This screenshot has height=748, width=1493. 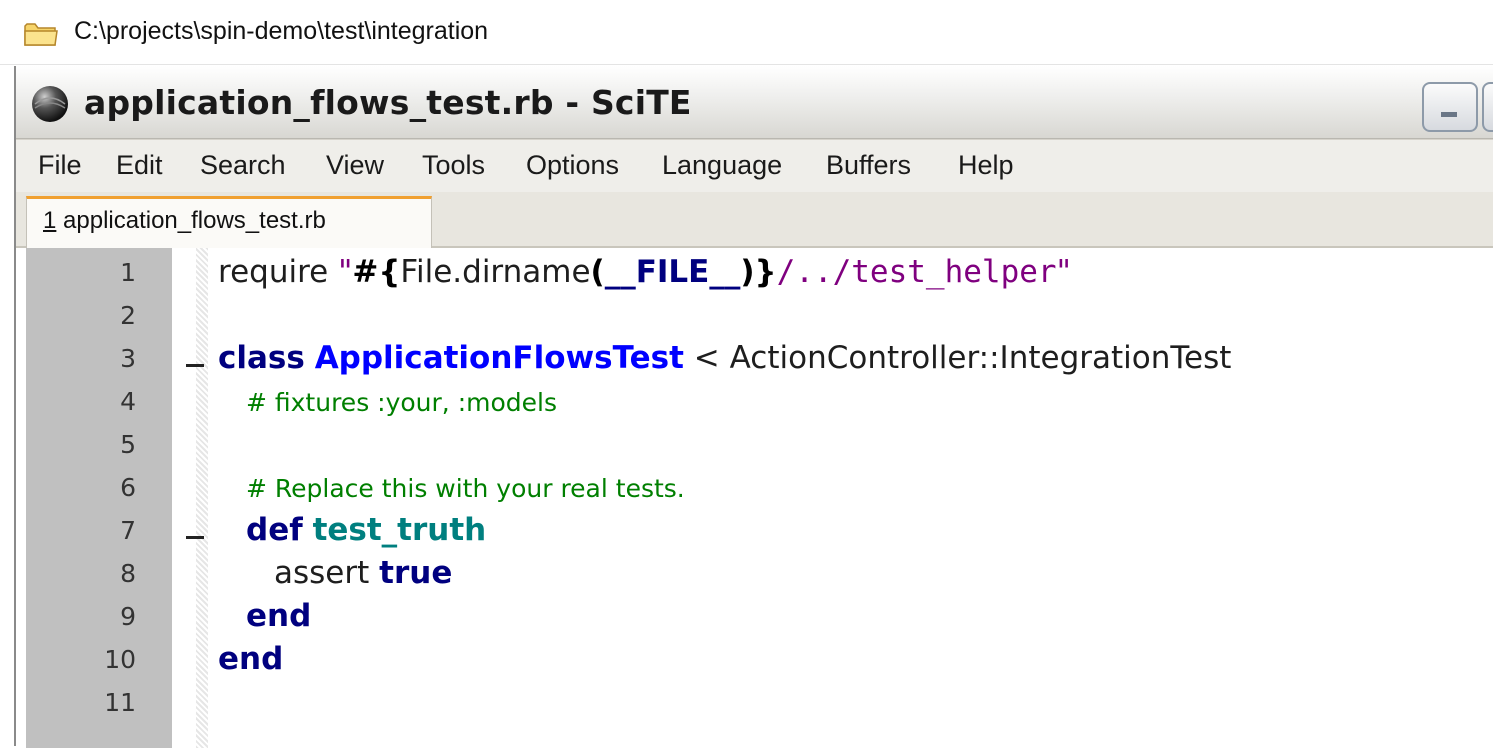 I want to click on menu-language: Language, so click(x=722, y=165).